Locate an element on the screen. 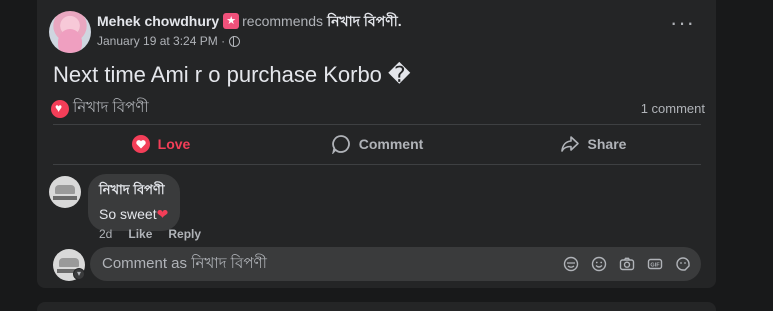 This screenshot has height=311, width=773. next-post-card is located at coordinates (376, 306).